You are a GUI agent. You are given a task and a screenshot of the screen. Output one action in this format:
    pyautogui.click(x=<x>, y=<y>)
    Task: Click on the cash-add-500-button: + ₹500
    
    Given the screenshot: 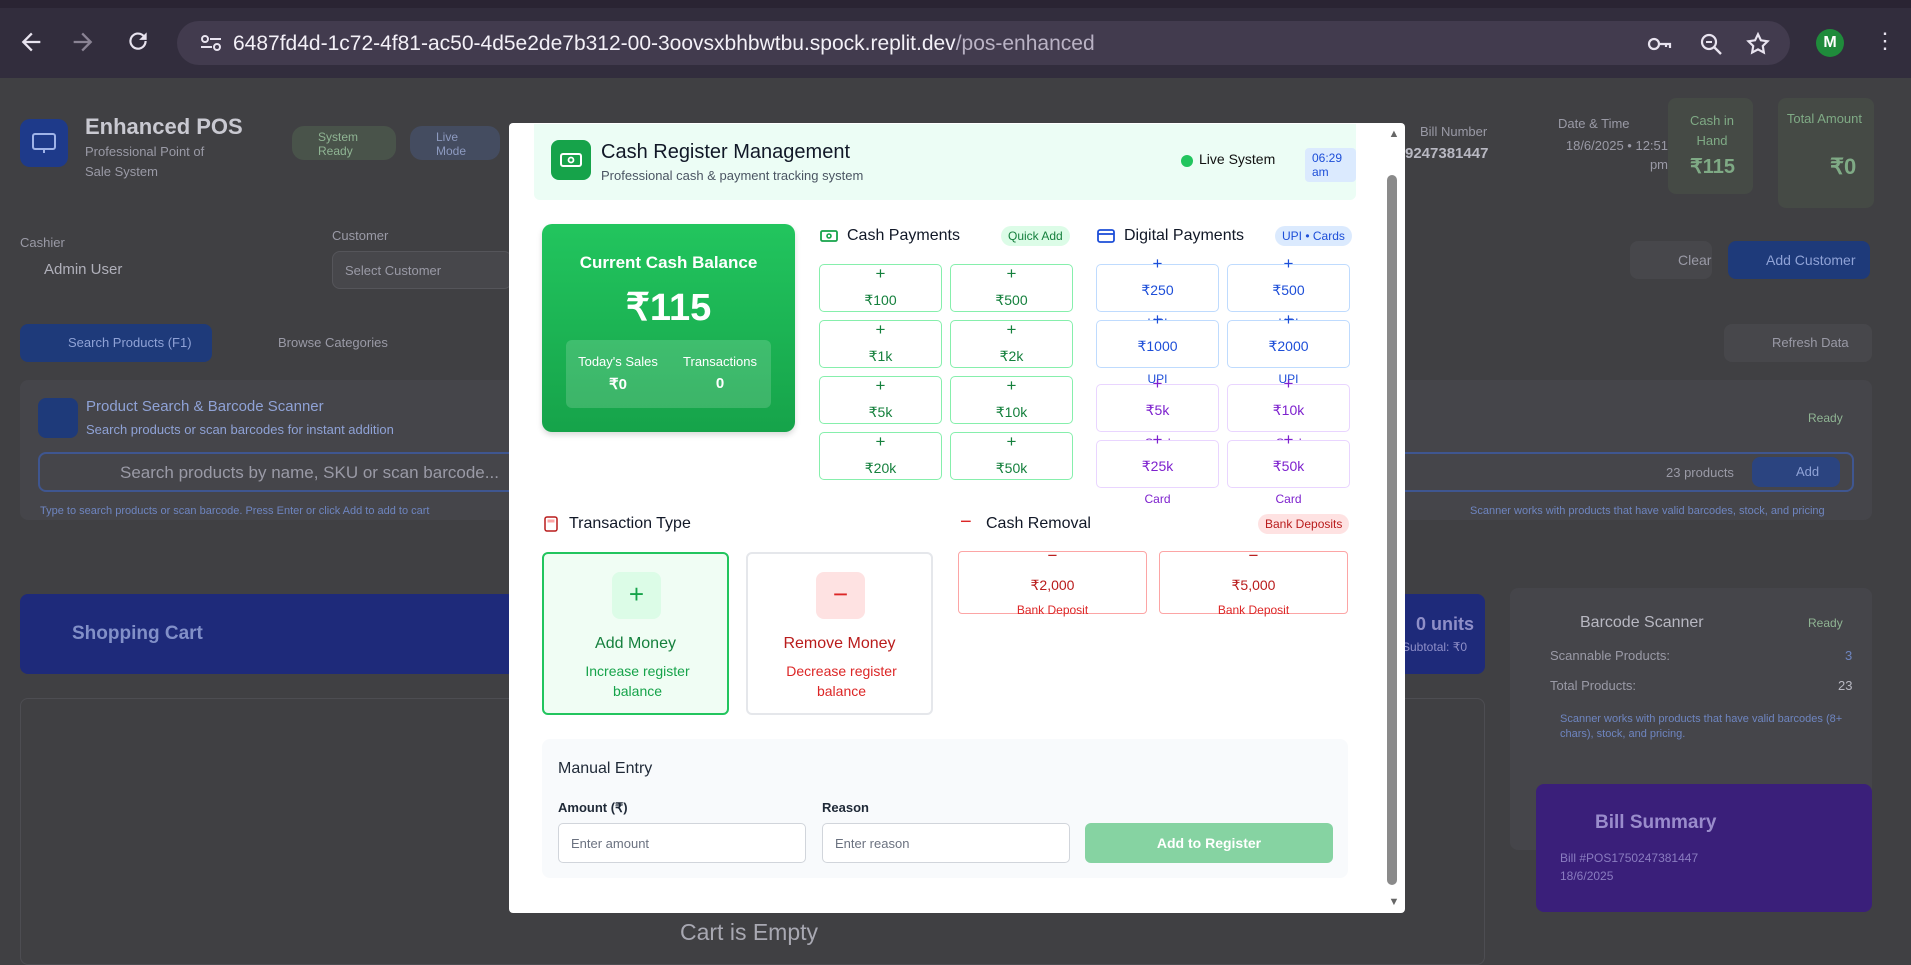 What is the action you would take?
    pyautogui.click(x=1011, y=288)
    